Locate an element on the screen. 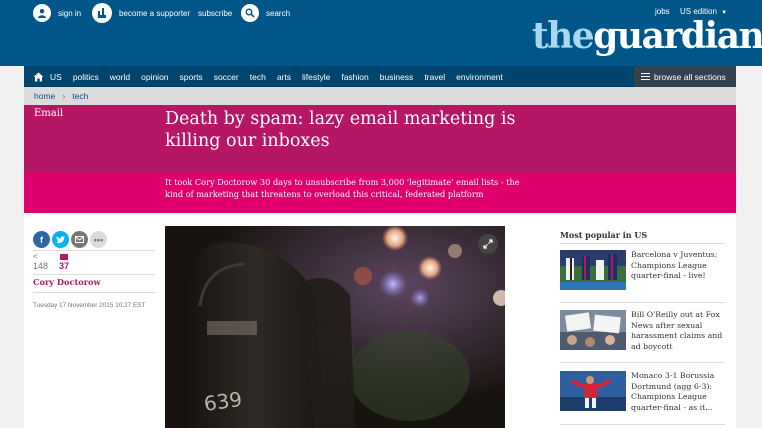 The image size is (762, 428). comment-icon is located at coordinates (64, 257).